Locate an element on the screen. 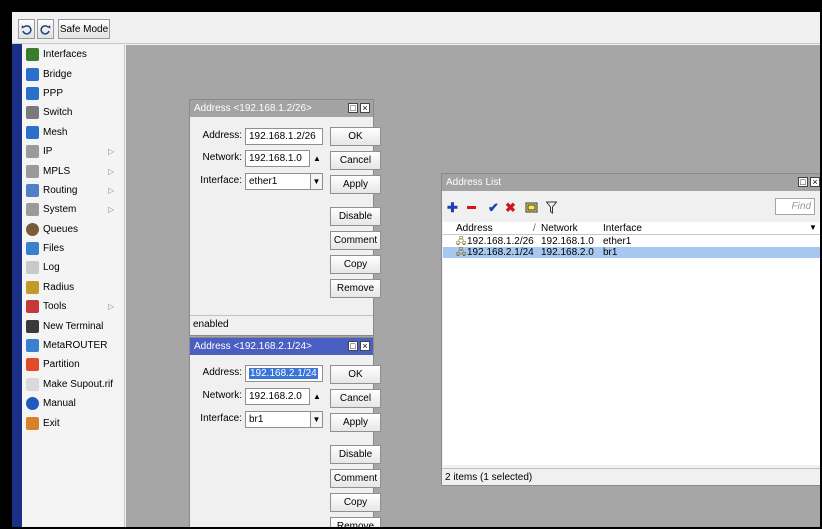 Image resolution: width=822 pixels, height=529 pixels. sidebar-item-partition: Partition is located at coordinates (73, 364).